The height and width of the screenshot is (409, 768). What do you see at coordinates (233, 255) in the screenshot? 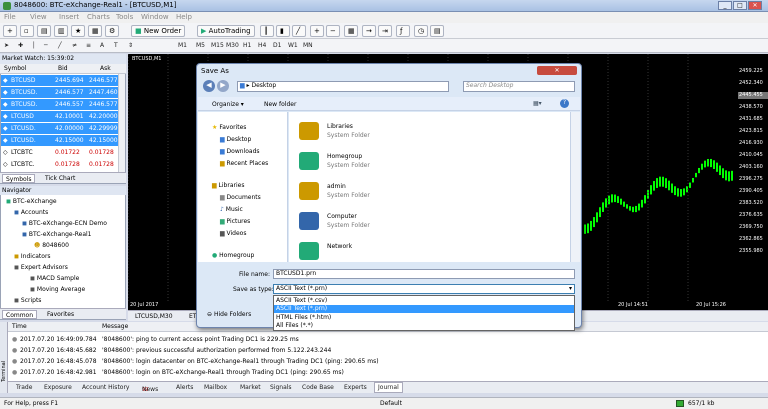
I see `nav-homegroup: ● Homegroup` at bounding box center [233, 255].